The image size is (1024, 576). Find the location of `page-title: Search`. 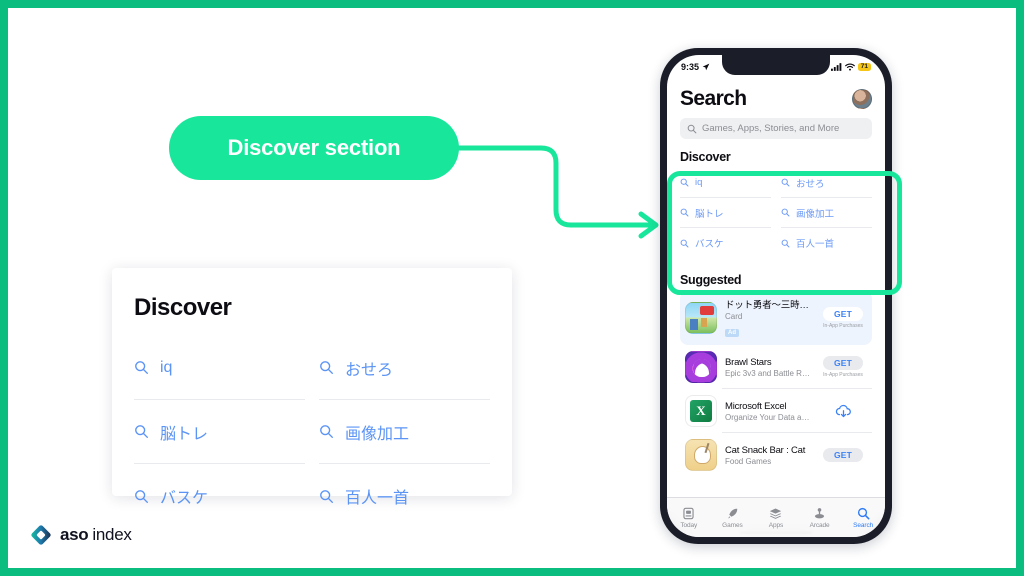

page-title: Search is located at coordinates (713, 98).